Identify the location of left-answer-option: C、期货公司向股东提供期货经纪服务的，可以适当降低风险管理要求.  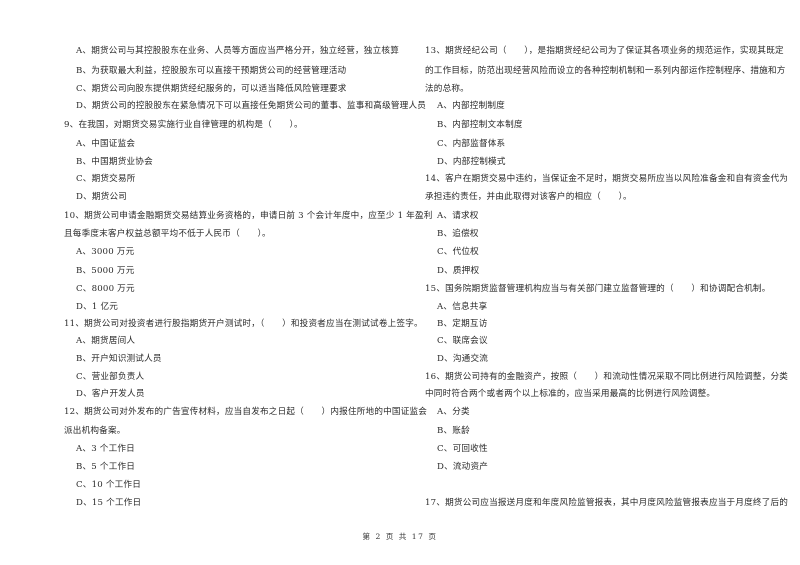
(211, 89).